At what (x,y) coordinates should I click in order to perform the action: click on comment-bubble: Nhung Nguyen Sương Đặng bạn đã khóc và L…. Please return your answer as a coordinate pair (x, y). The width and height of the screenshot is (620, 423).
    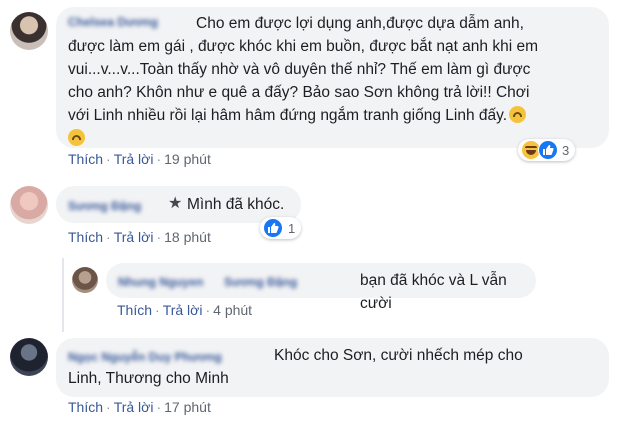
    Looking at the image, I should click on (321, 287).